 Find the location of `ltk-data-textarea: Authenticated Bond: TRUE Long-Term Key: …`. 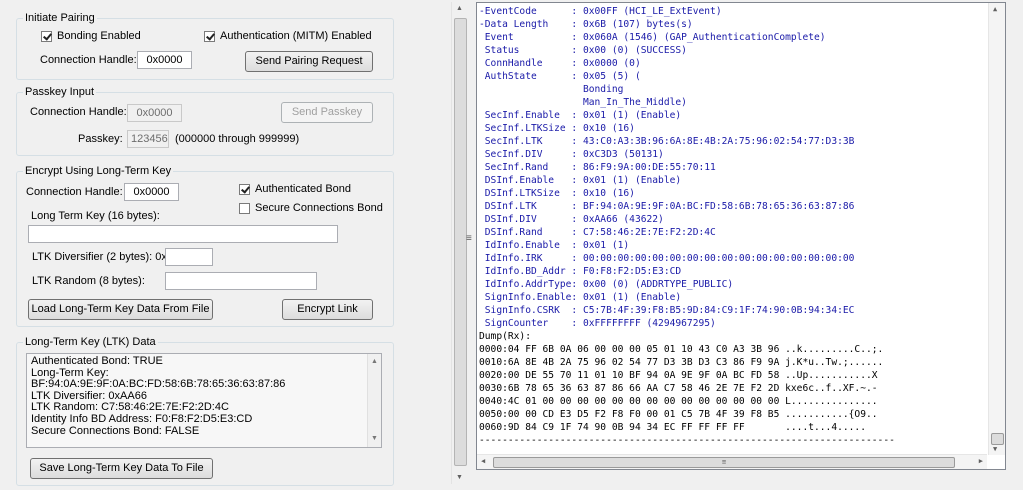

ltk-data-textarea: Authenticated Bond: TRUE Long-Term Key: … is located at coordinates (204, 400).